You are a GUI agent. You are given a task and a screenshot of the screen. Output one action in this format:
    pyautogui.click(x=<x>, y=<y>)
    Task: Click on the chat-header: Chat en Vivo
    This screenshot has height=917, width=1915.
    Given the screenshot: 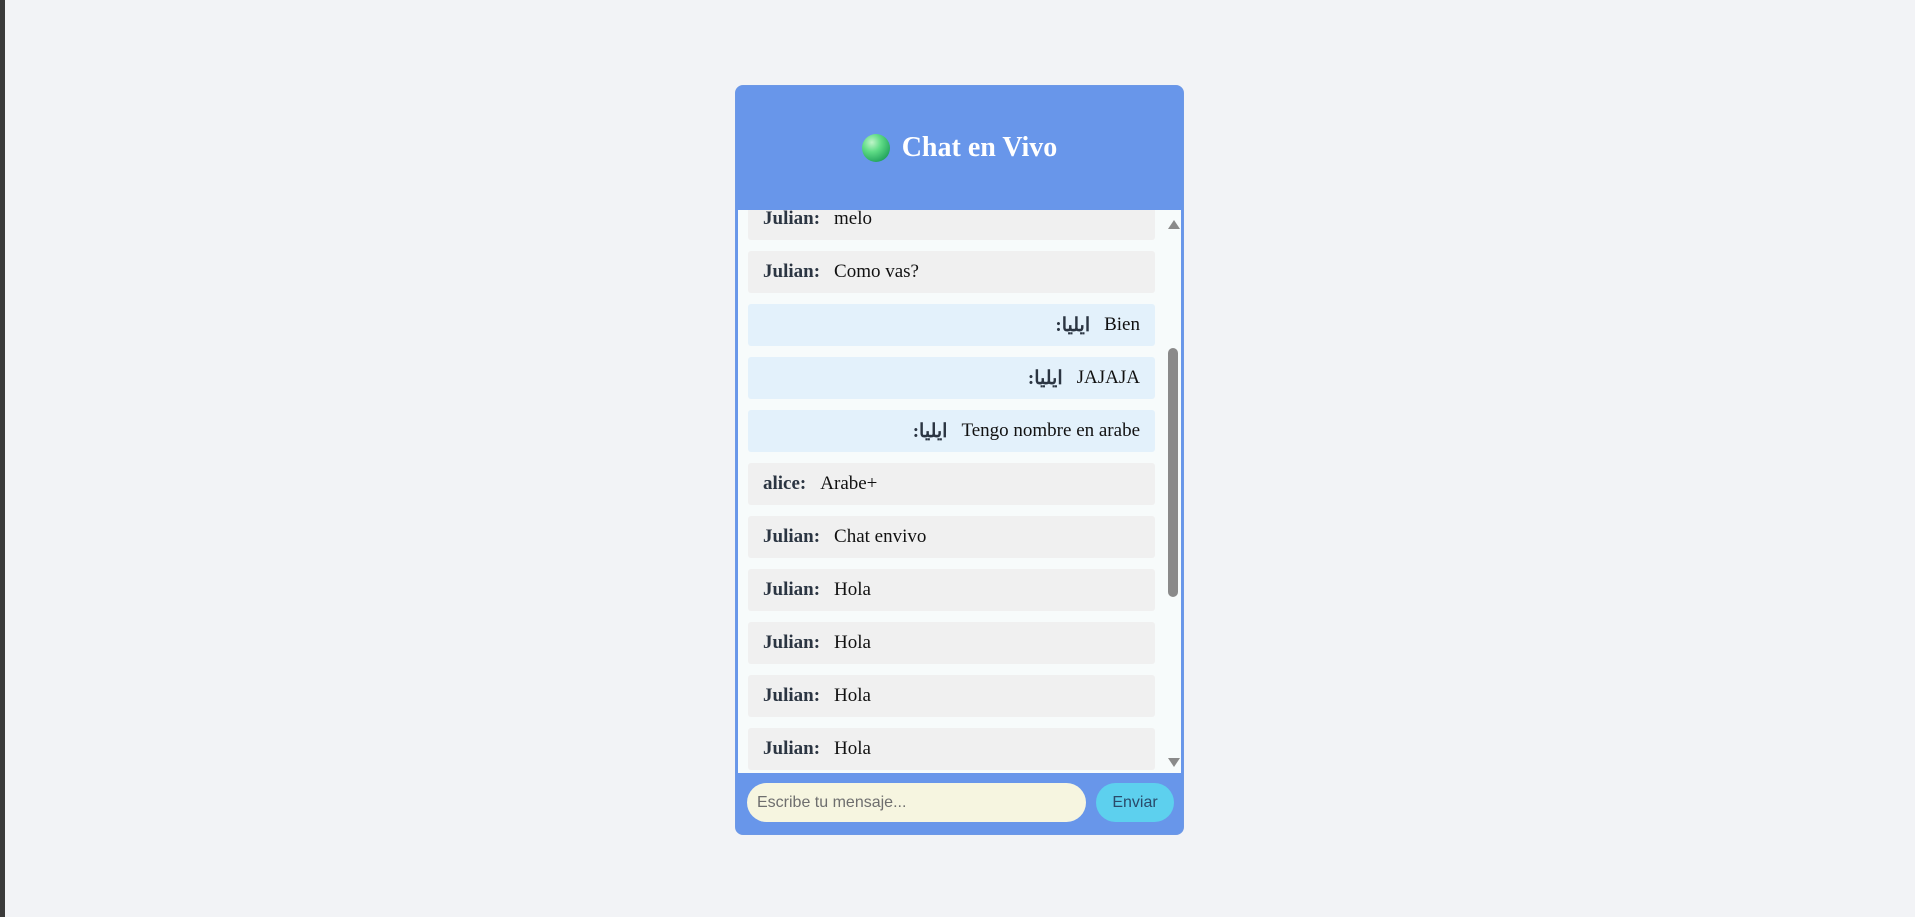 What is the action you would take?
    pyautogui.click(x=959, y=148)
    